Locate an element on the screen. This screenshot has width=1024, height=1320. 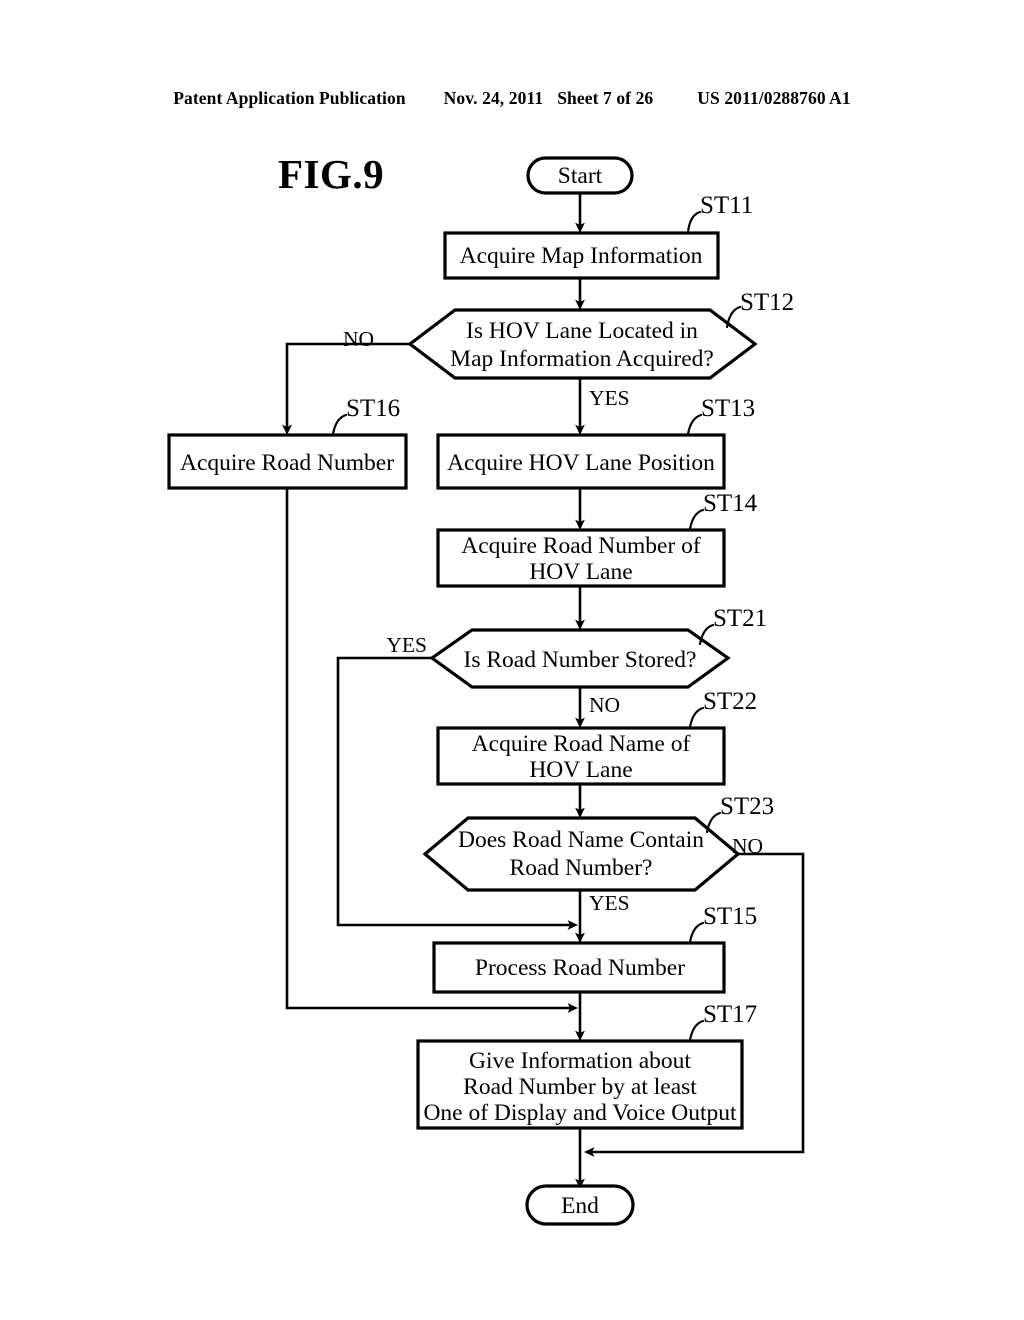
leader-st14 is located at coordinates (696, 519).